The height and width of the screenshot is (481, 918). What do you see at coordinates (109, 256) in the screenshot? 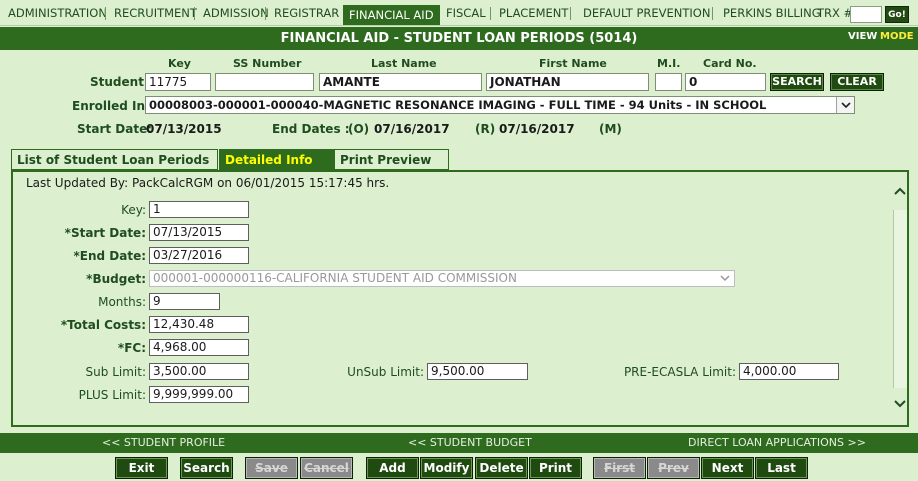
I see `end-date-field-label: *End Date:` at bounding box center [109, 256].